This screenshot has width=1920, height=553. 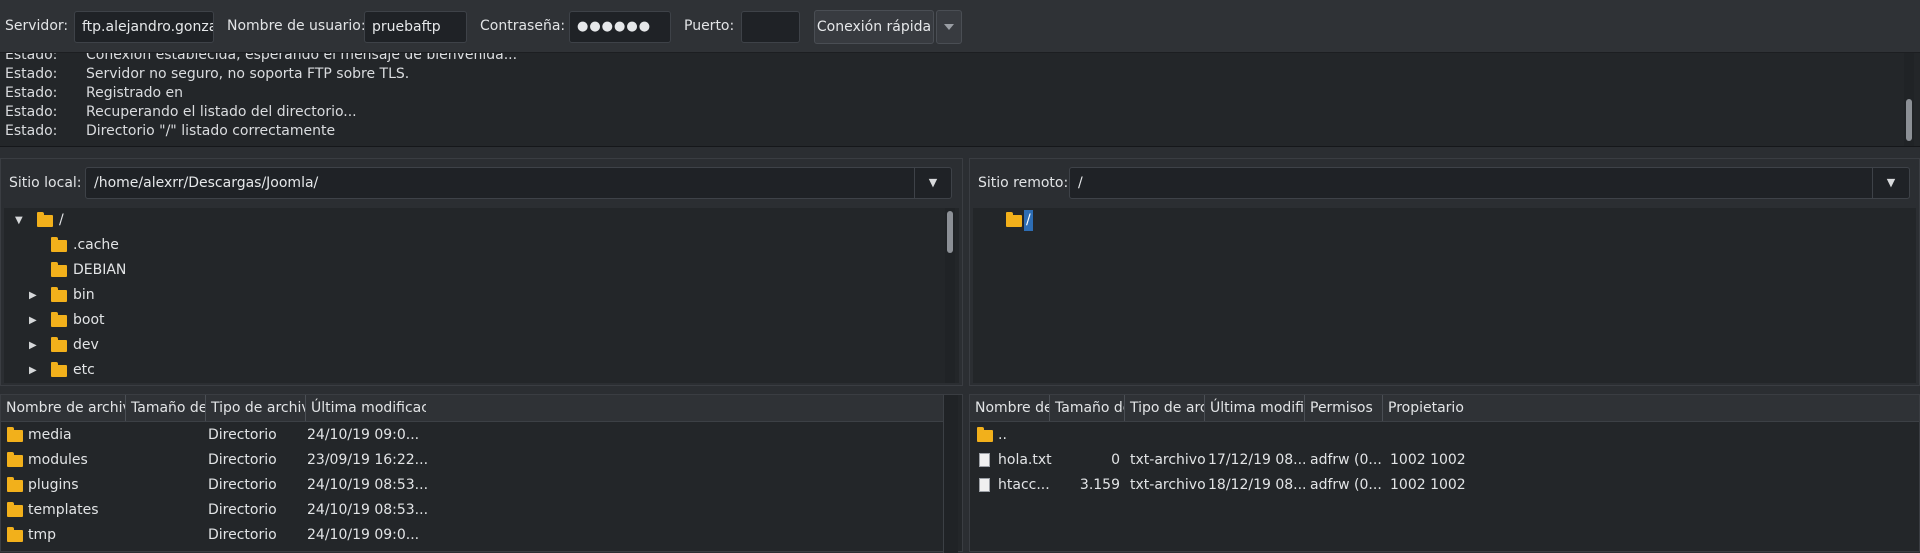 What do you see at coordinates (874, 27) in the screenshot?
I see `quickconnect-button: Conexión rápida` at bounding box center [874, 27].